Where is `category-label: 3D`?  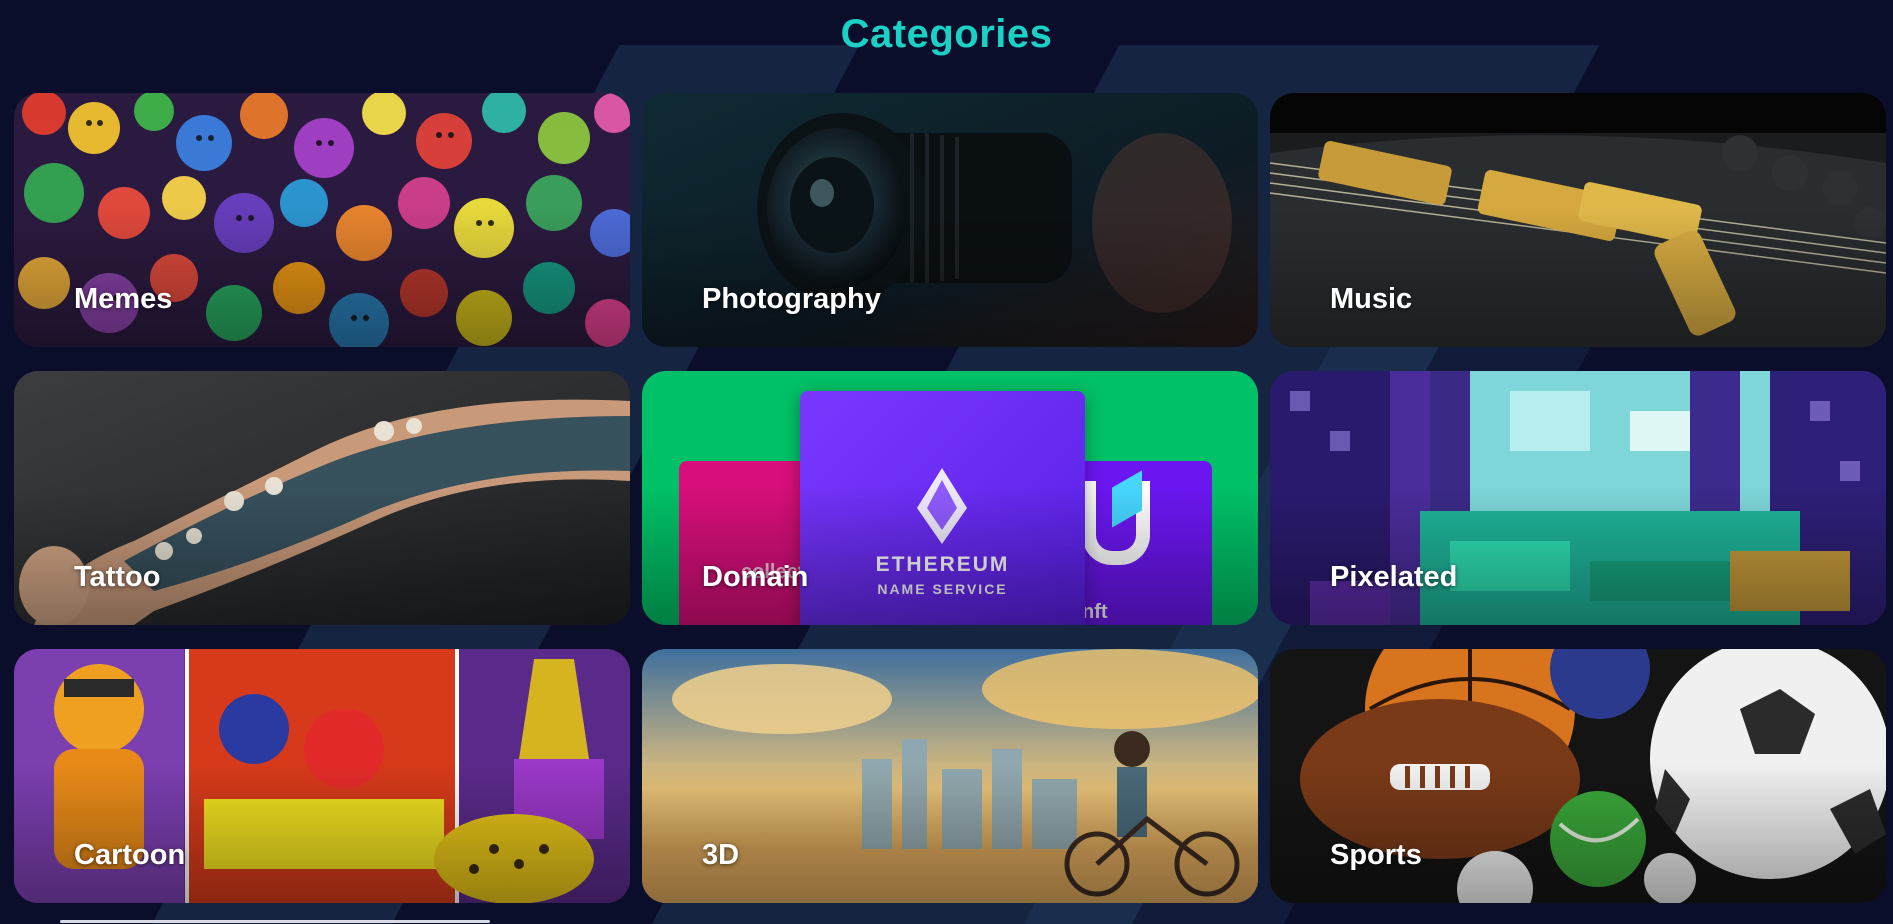 category-label: 3D is located at coordinates (721, 855).